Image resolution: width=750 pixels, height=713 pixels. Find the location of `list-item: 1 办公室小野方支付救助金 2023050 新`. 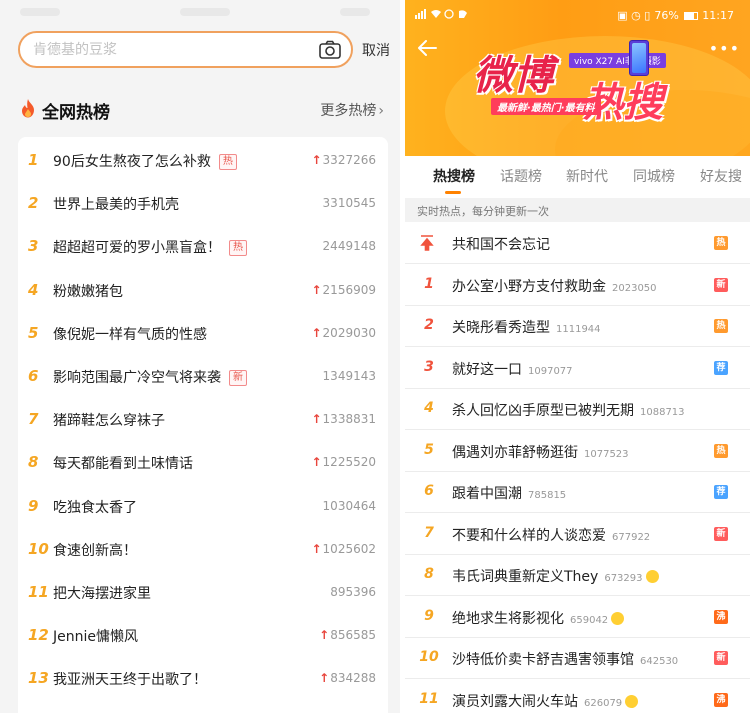

list-item: 1 办公室小野方支付救助金 2023050 新 is located at coordinates (577, 285).